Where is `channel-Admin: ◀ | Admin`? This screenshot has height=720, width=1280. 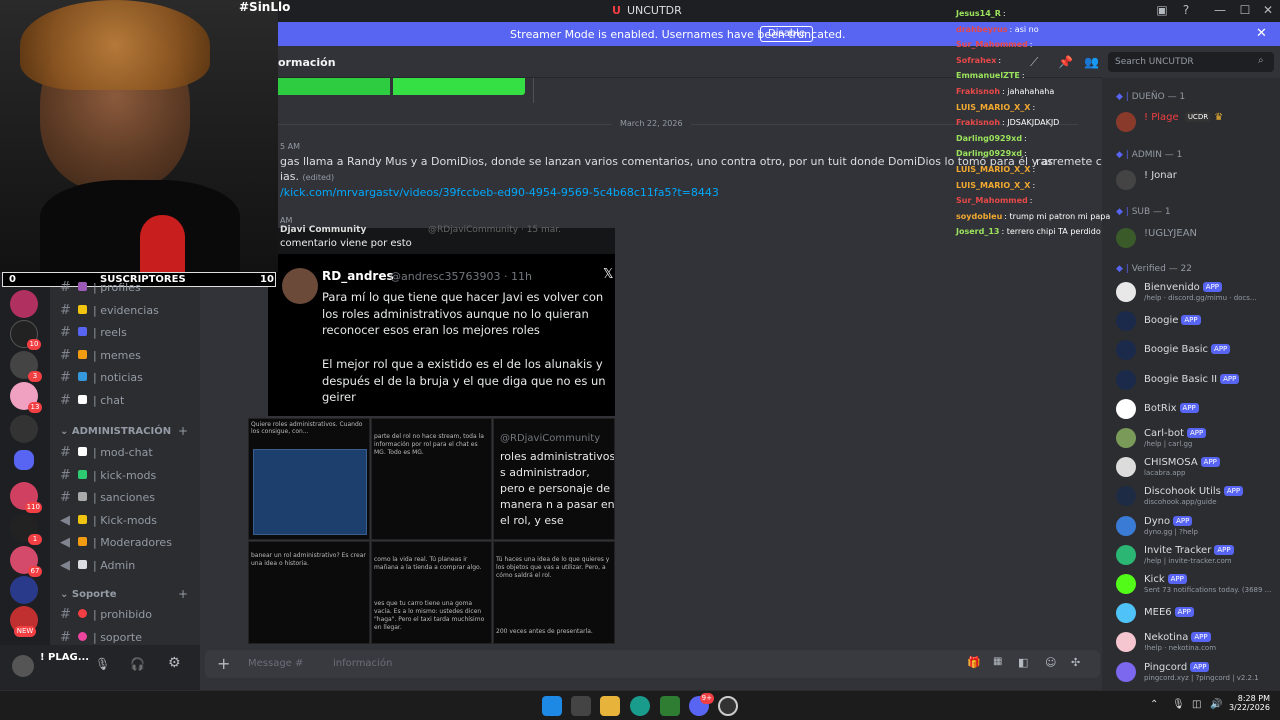 channel-Admin: ◀ | Admin is located at coordinates (130, 568).